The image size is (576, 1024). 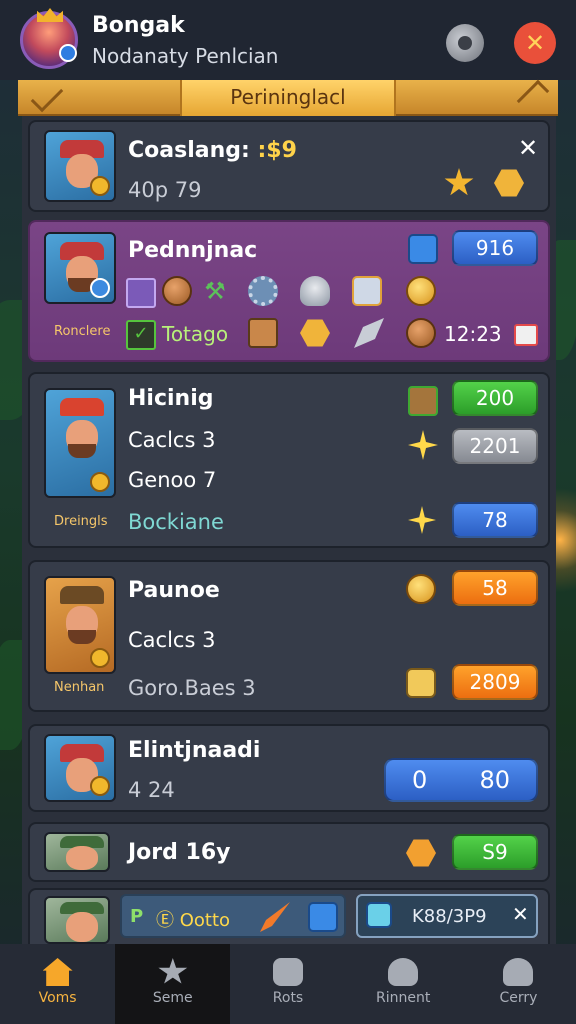 What do you see at coordinates (509, 183) in the screenshot?
I see `gold-gem-icon` at bounding box center [509, 183].